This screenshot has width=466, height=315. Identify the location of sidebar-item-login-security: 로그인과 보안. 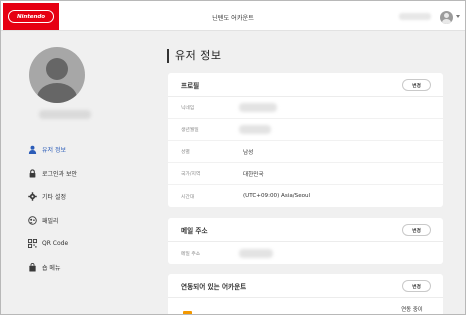
(90, 174).